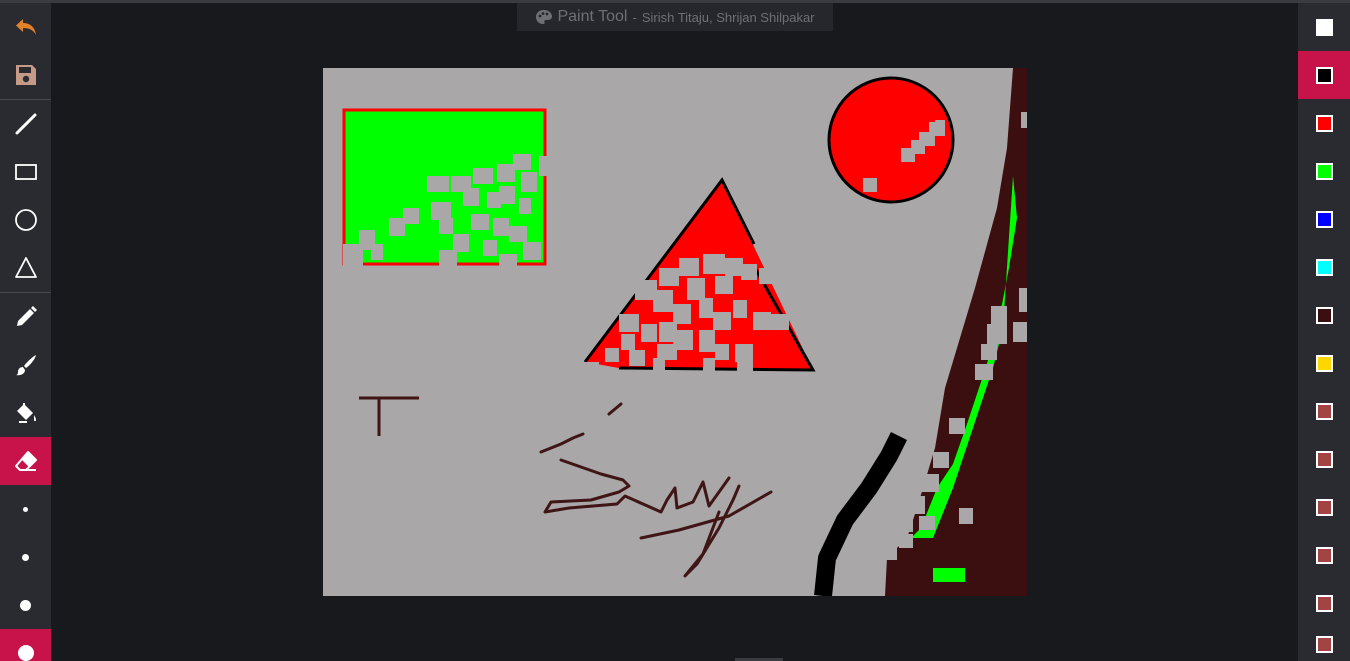 The image size is (1350, 661). I want to click on color-swatch-green, so click(1324, 171).